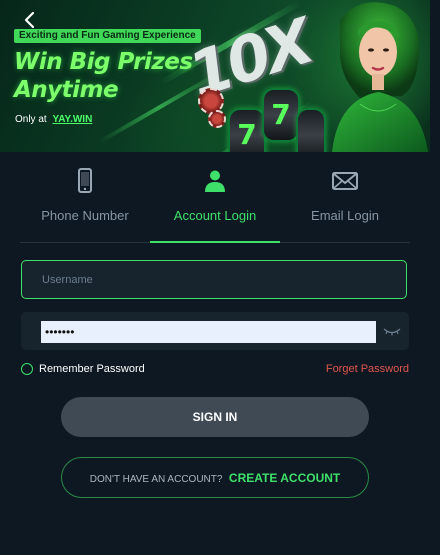 This screenshot has width=440, height=555. I want to click on username-input, so click(214, 279).